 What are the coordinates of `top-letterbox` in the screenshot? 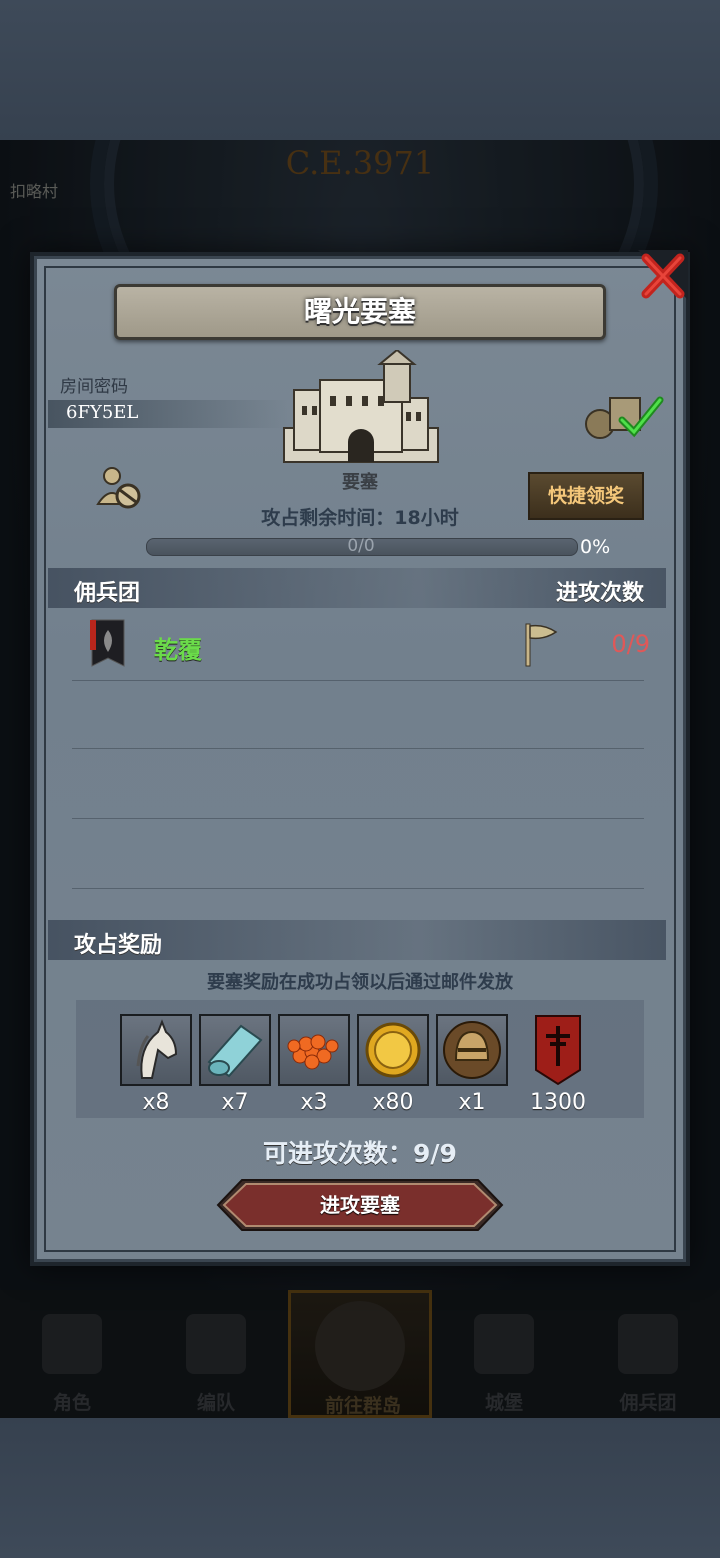 It's located at (360, 70).